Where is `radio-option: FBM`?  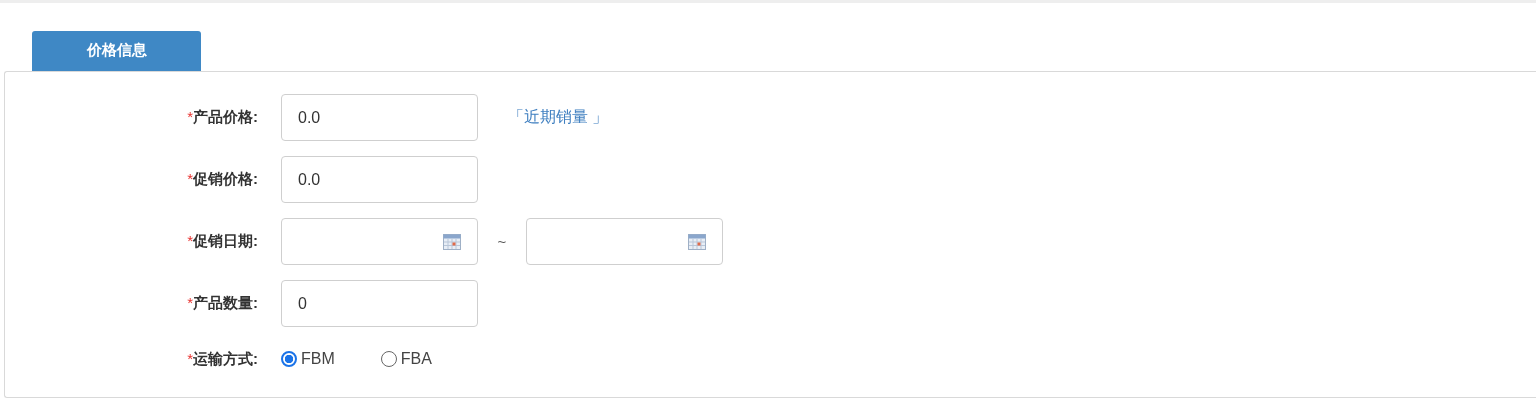
radio-option: FBM is located at coordinates (308, 359).